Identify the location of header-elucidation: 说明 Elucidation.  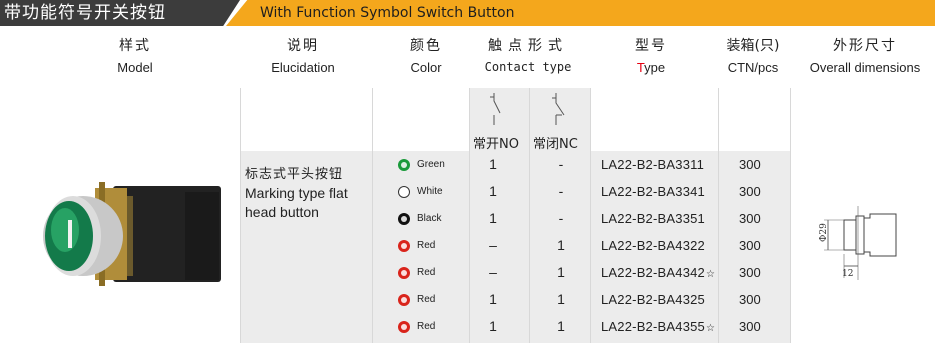
(303, 56).